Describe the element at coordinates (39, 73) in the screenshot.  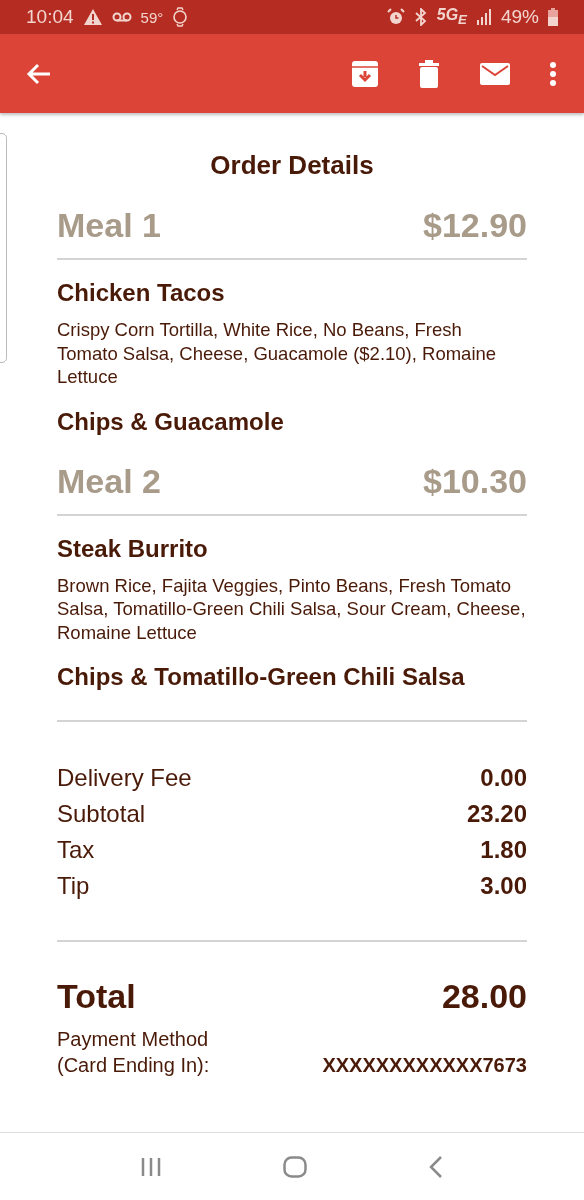
I see `back-arrow-icon` at that location.